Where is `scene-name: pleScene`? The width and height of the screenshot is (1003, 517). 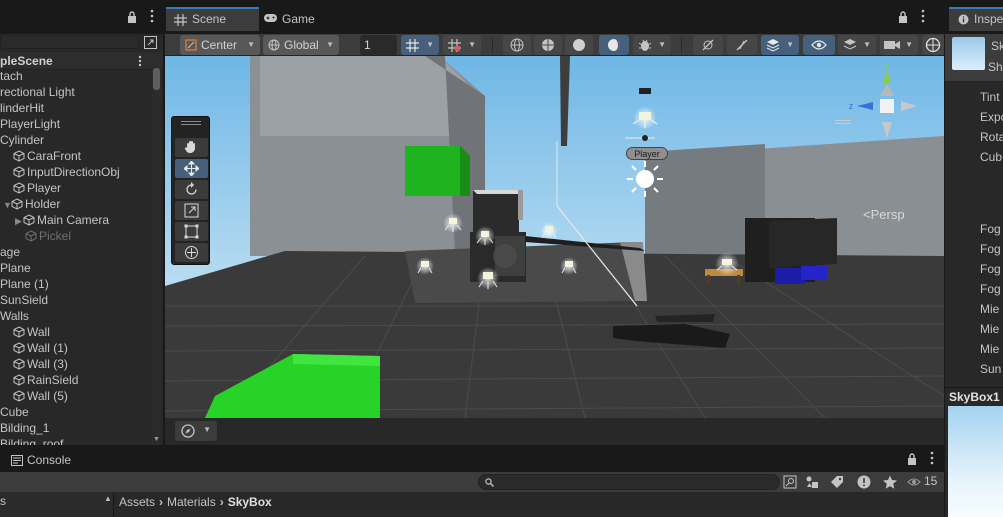 scene-name: pleScene is located at coordinates (26, 61).